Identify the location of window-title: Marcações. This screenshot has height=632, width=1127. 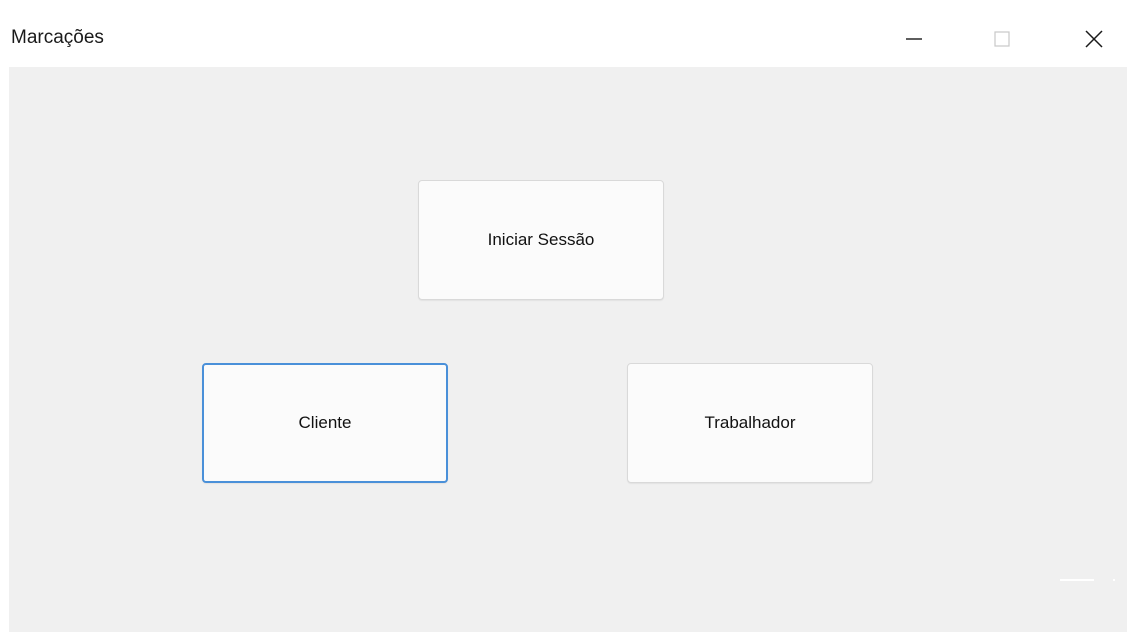
(57, 37).